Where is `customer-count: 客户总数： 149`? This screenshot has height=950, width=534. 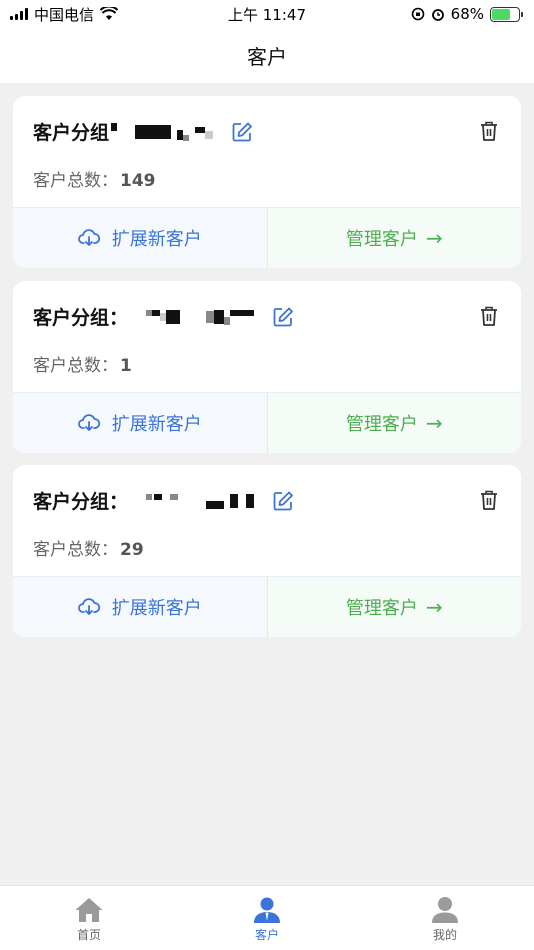
customer-count: 客户总数： 149 is located at coordinates (94, 178).